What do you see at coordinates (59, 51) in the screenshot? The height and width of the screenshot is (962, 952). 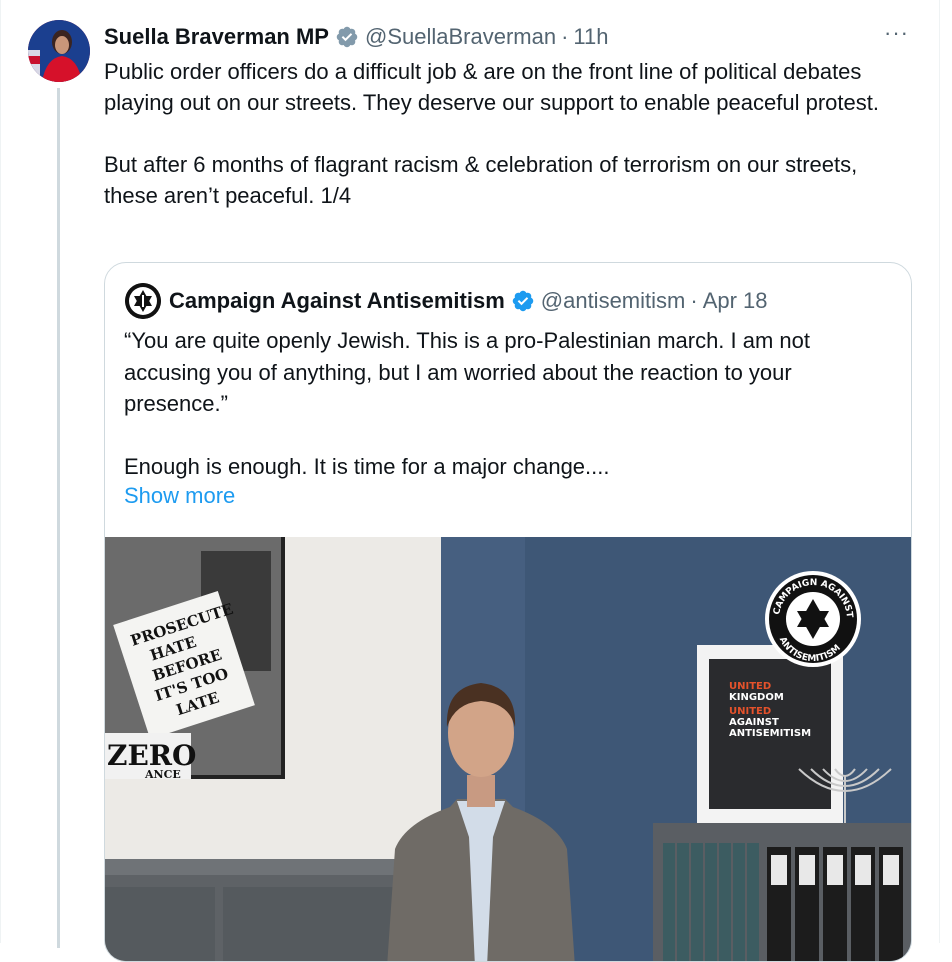 I see `author-avatar` at bounding box center [59, 51].